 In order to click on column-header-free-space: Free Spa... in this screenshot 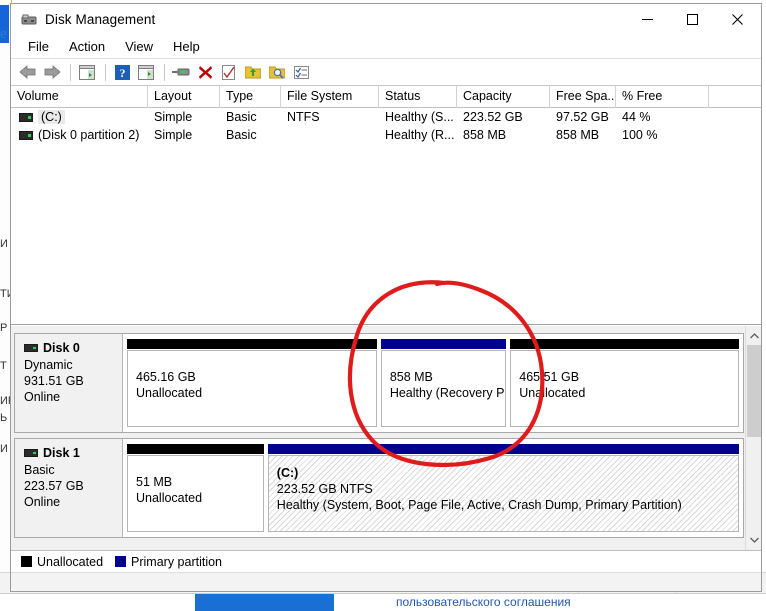, I will do `click(583, 97)`.